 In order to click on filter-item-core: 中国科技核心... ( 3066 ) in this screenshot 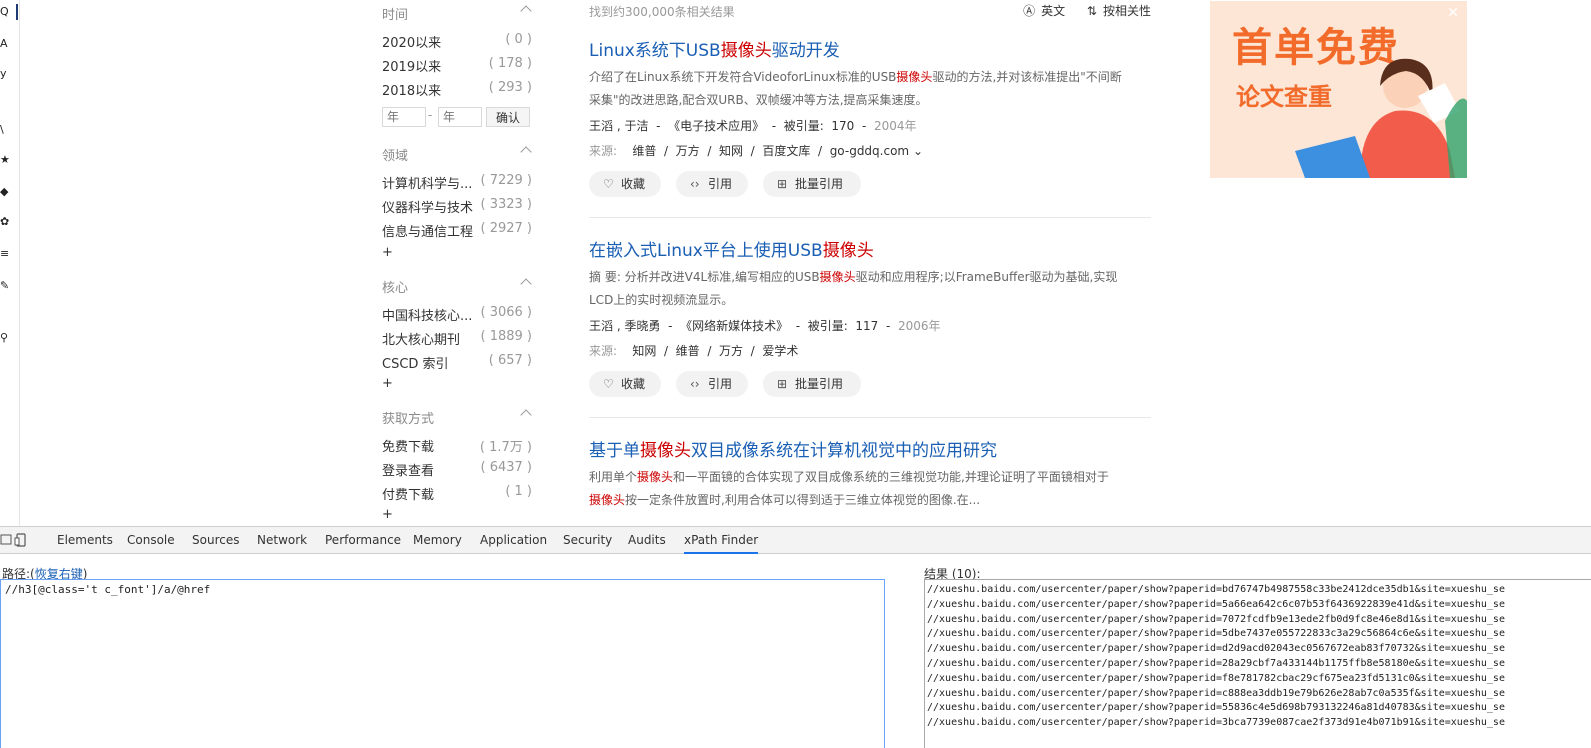, I will do `click(457, 315)`.